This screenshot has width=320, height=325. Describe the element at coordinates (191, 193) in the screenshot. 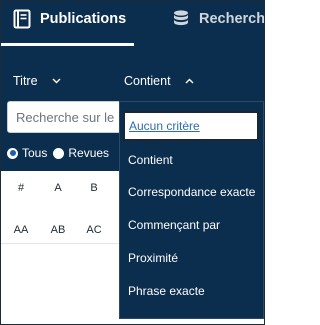

I see `dropdown-option-correspondance-exacte: Correspondance exacte` at that location.